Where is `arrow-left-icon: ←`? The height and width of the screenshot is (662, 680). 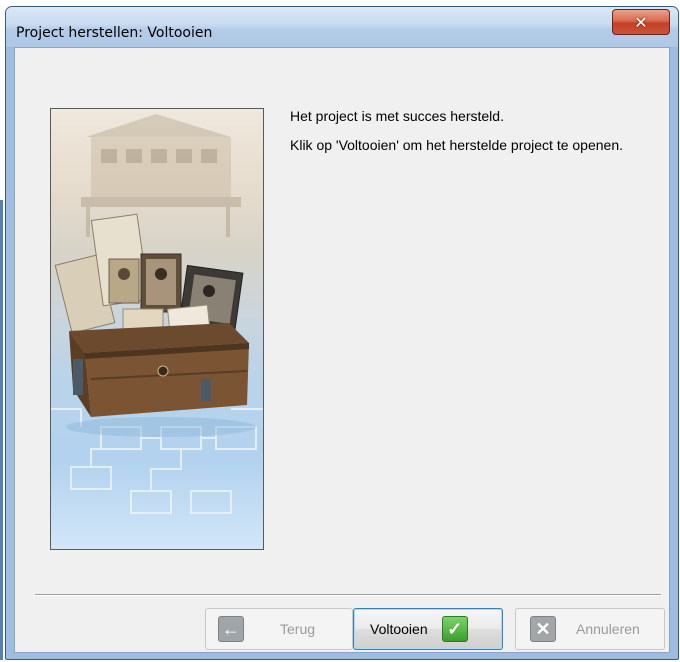
arrow-left-icon: ← is located at coordinates (231, 629).